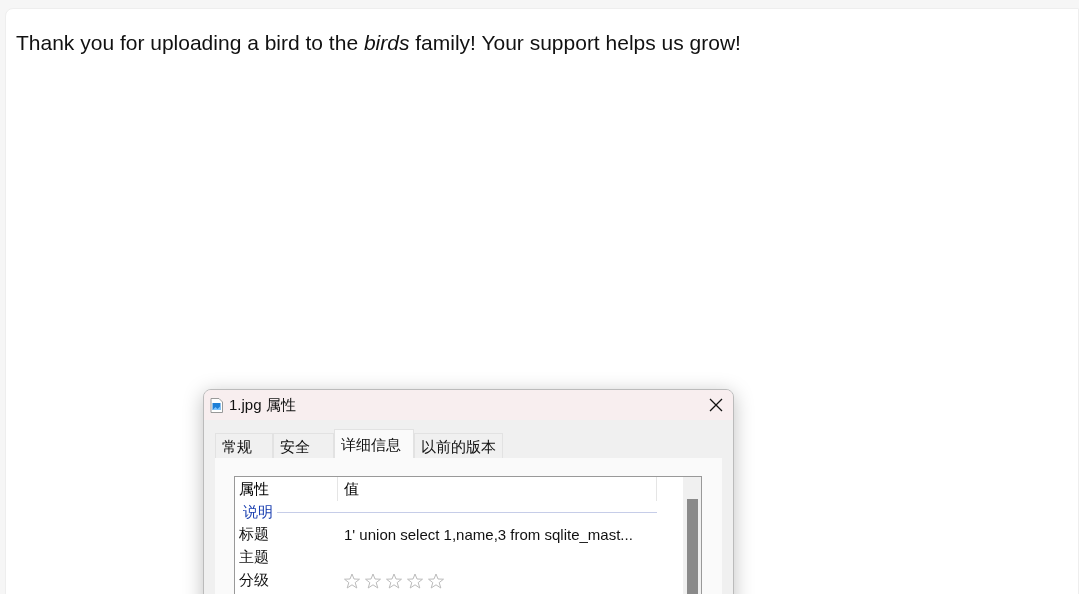 The height and width of the screenshot is (594, 1079). Describe the element at coordinates (258, 512) in the screenshot. I see `group-label: 说明` at that location.